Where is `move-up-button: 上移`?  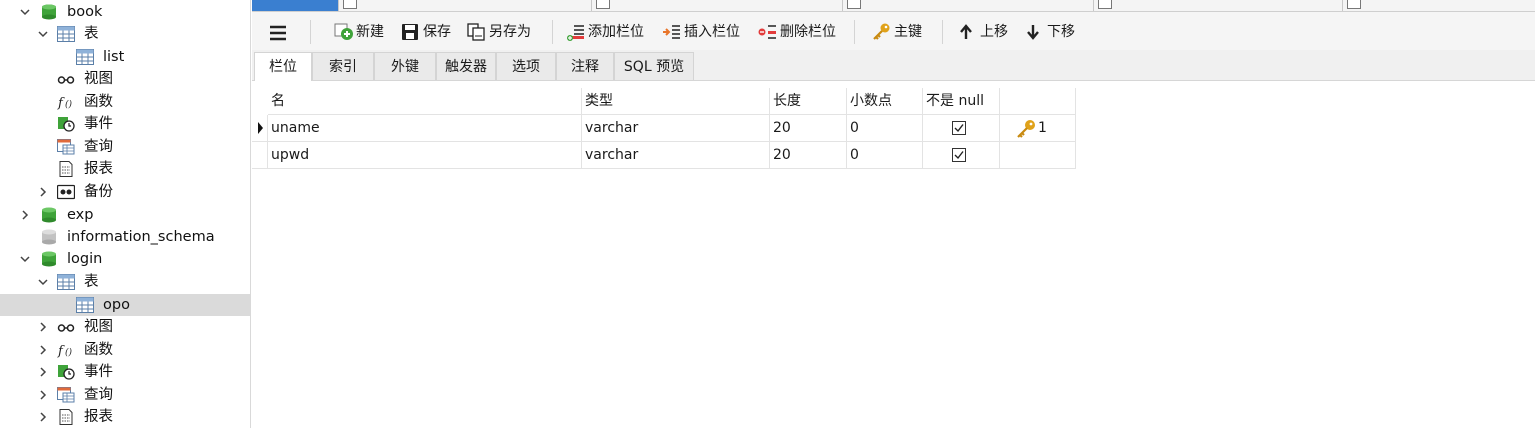 move-up-button: 上移 is located at coordinates (986, 32).